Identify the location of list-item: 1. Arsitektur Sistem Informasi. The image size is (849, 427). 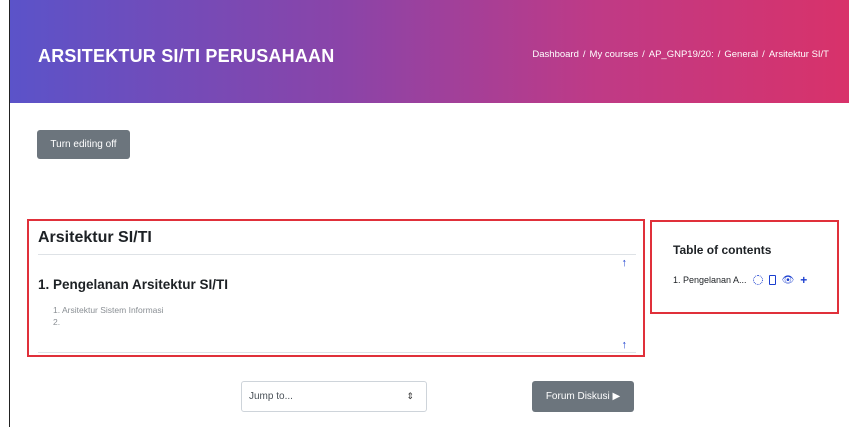
(108, 310).